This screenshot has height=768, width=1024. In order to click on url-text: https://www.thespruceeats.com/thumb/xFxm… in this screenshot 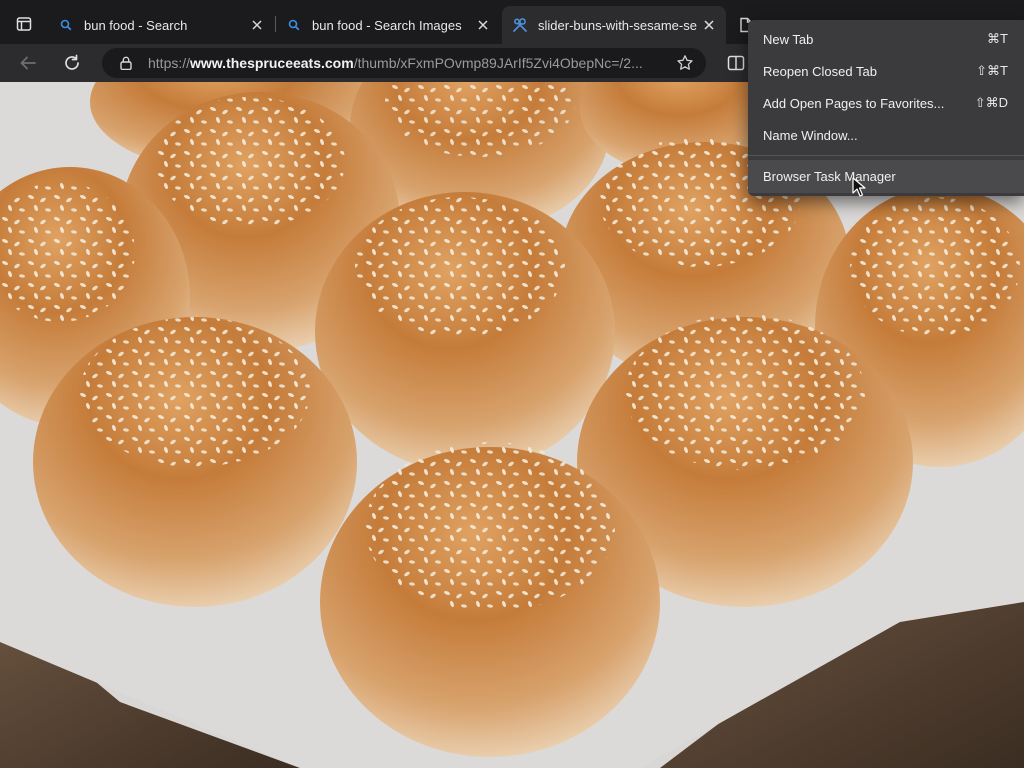, I will do `click(404, 63)`.